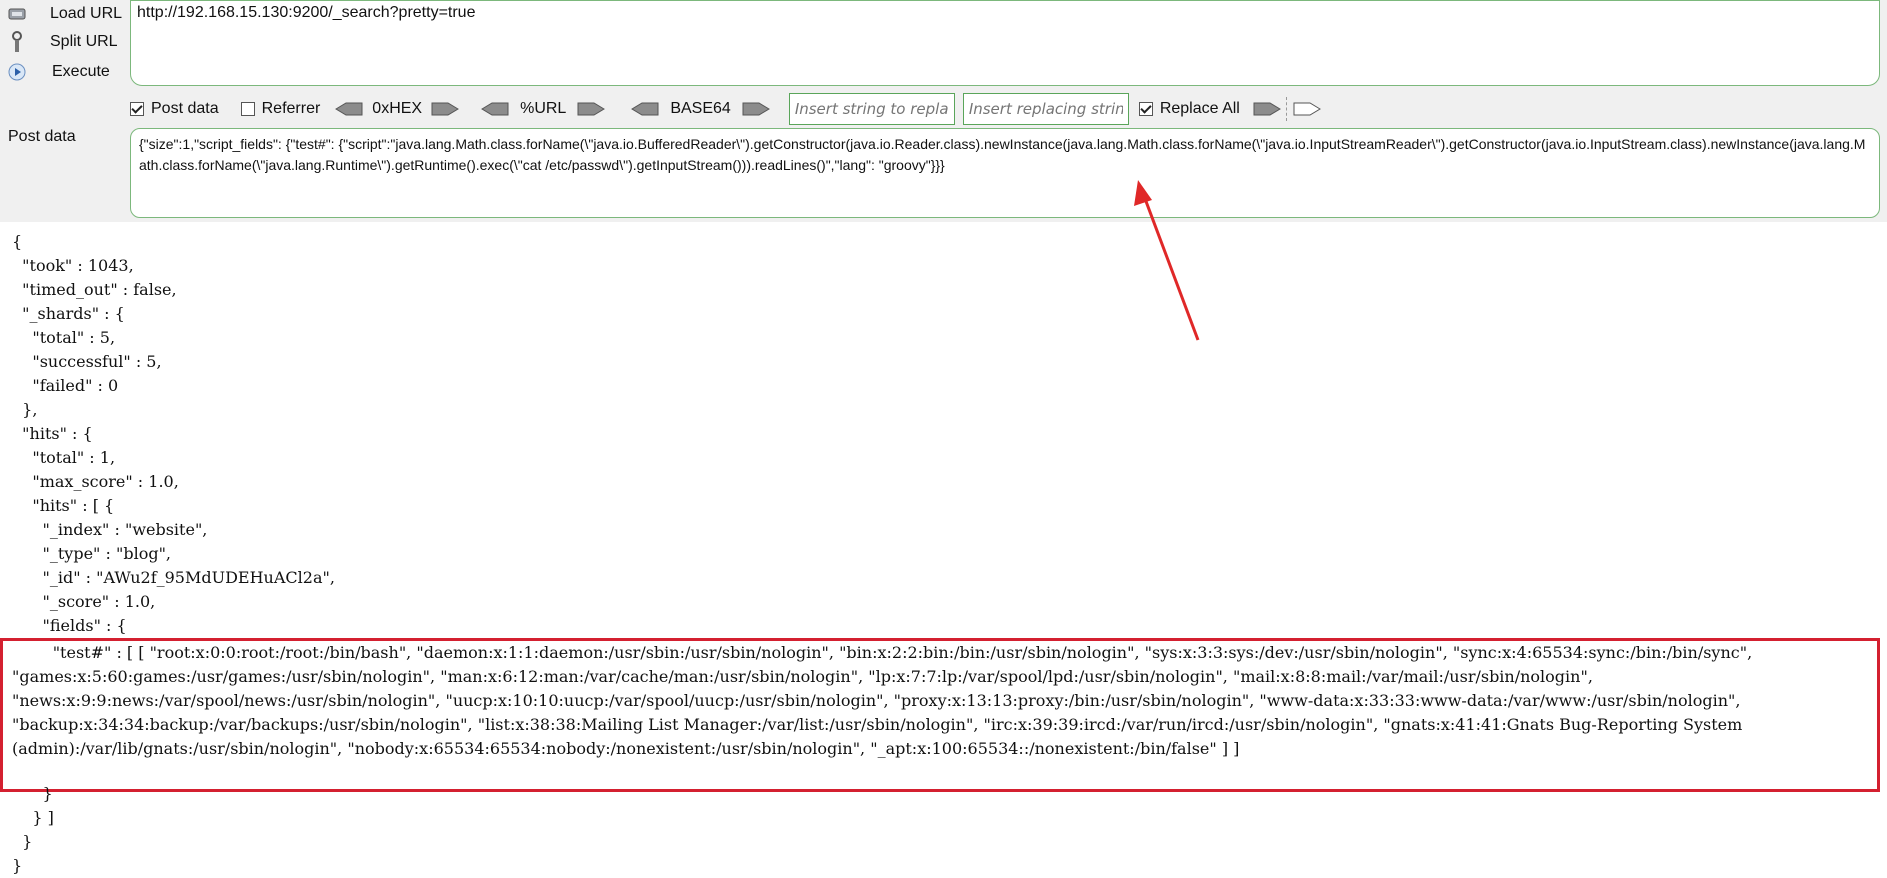 The width and height of the screenshot is (1887, 878). Describe the element at coordinates (25, 409) in the screenshot. I see `json-line: },` at that location.